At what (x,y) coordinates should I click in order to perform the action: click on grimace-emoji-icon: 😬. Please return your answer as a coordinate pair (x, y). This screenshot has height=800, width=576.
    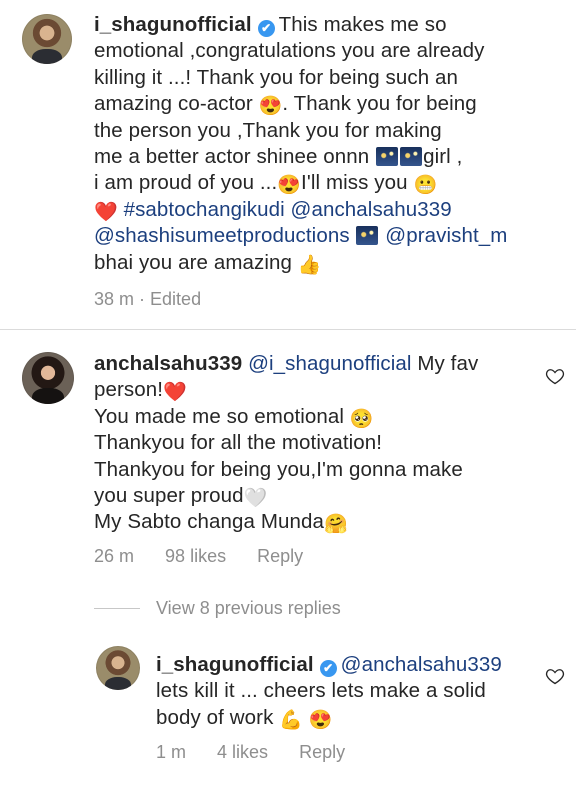
    Looking at the image, I should click on (425, 186).